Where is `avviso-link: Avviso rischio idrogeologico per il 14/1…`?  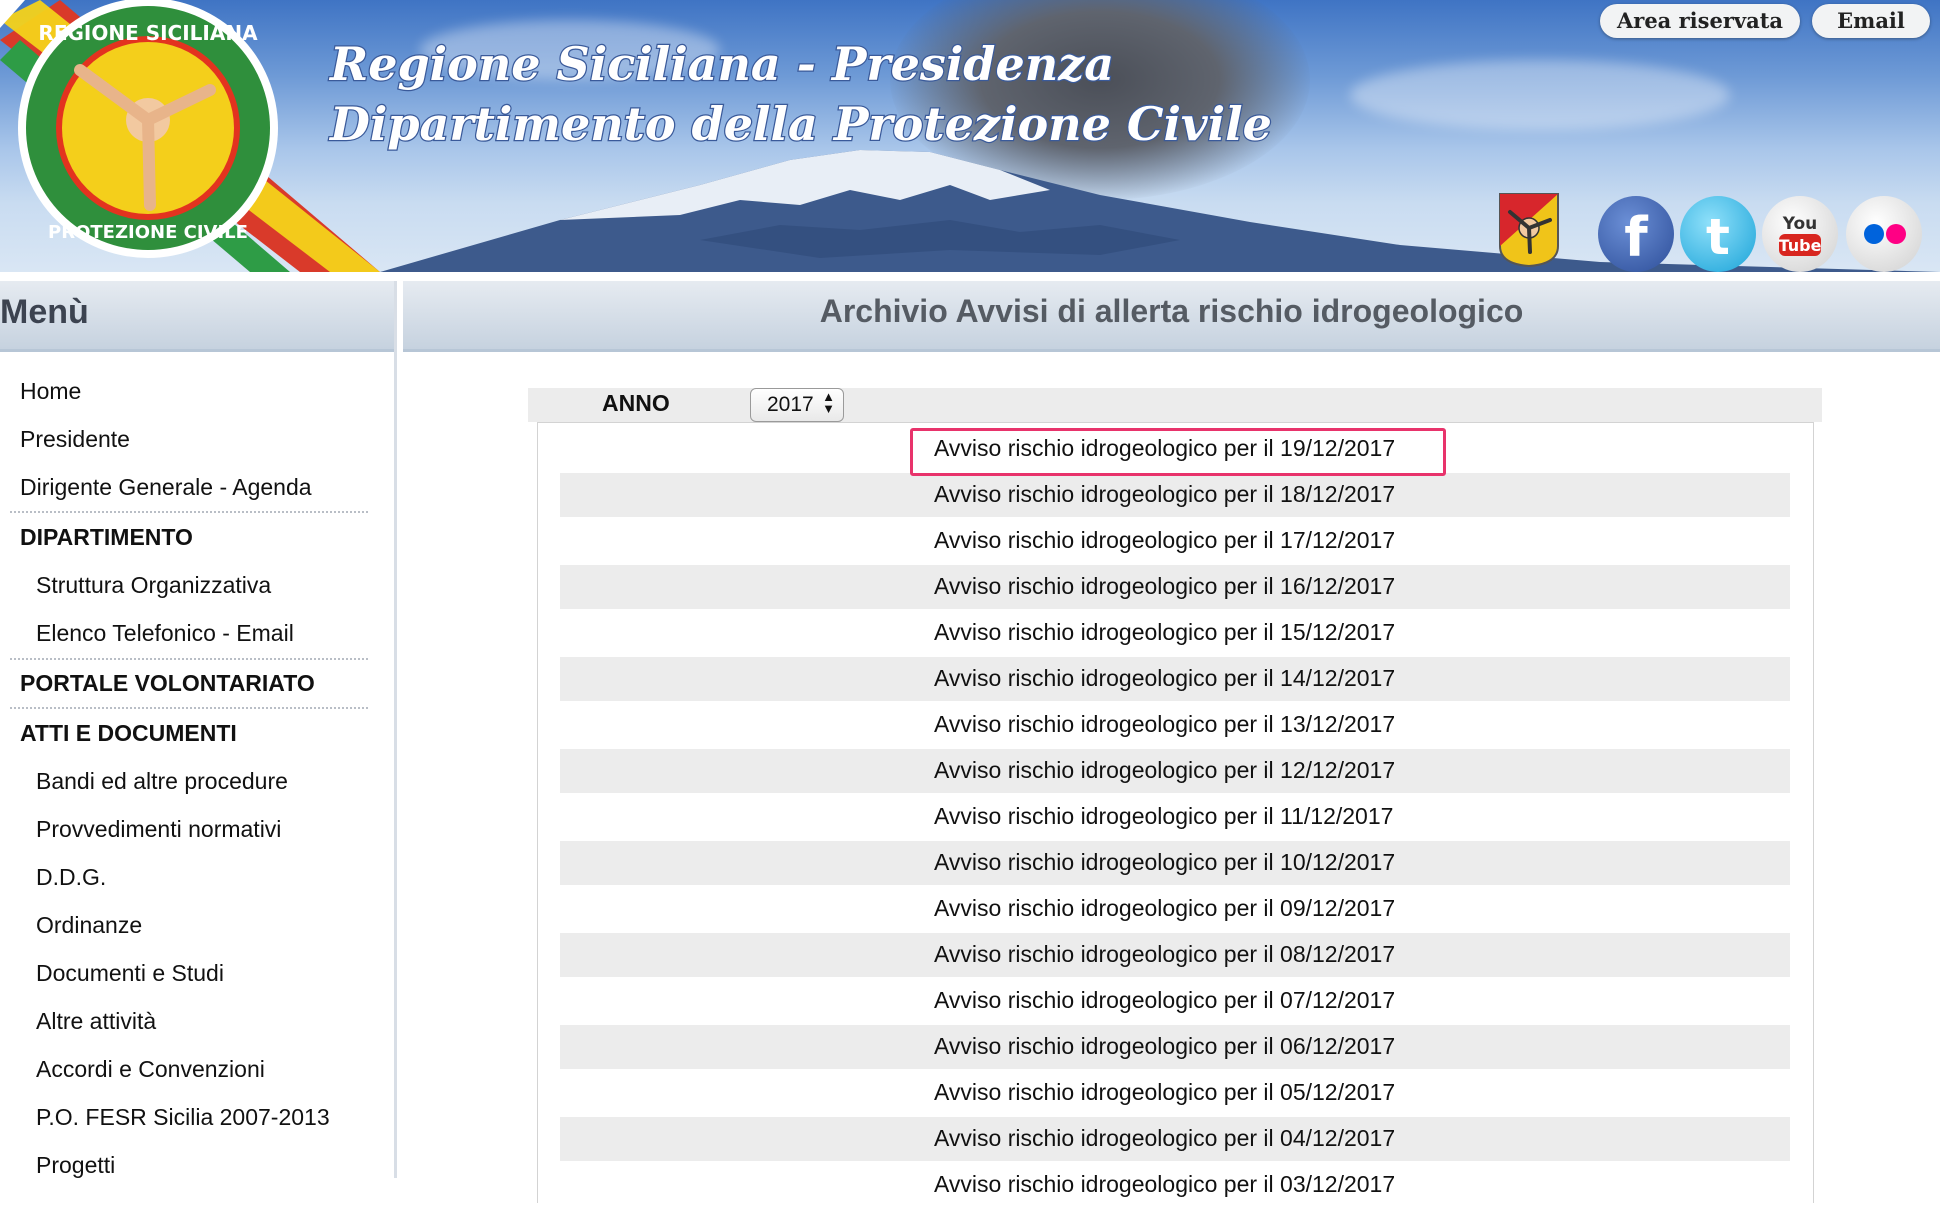
avviso-link: Avviso rischio idrogeologico per il 14/1… is located at coordinates (1164, 678).